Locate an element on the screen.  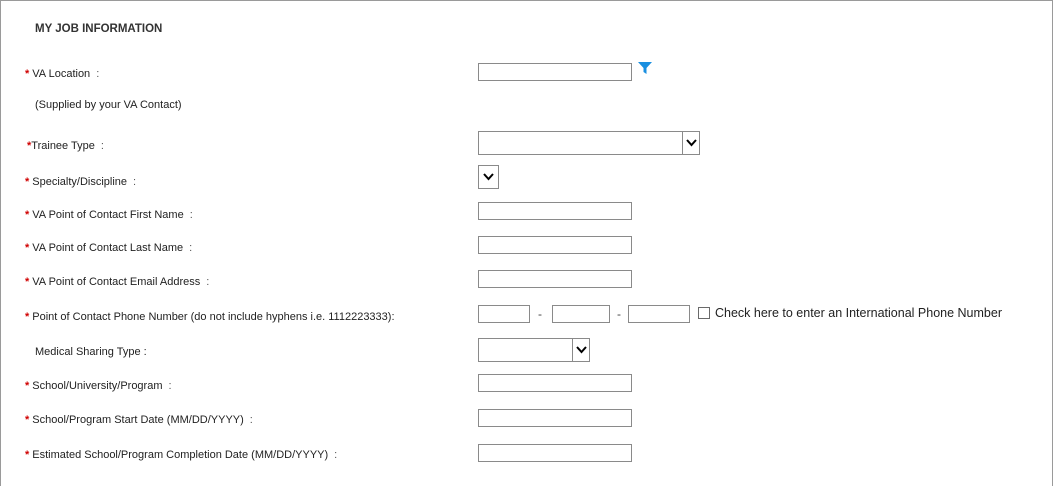
school-label: * School/University/Program: is located at coordinates (98, 386).